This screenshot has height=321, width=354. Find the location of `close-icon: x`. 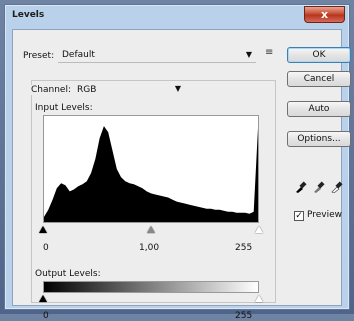

close-icon: x is located at coordinates (324, 14).